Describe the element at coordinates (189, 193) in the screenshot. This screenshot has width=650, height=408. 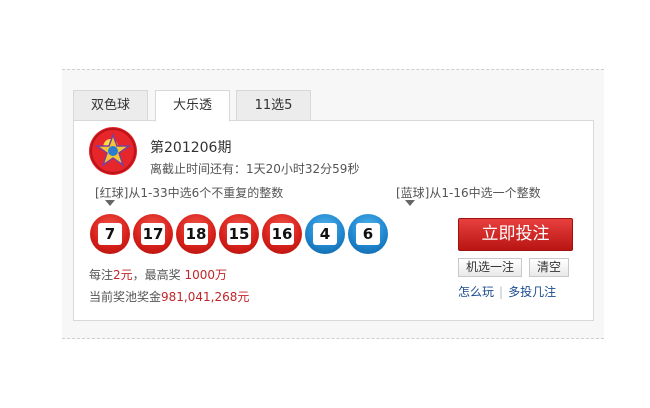
I see `red-ball-hint: [红球]从1-33中选6个不重复的整数` at that location.